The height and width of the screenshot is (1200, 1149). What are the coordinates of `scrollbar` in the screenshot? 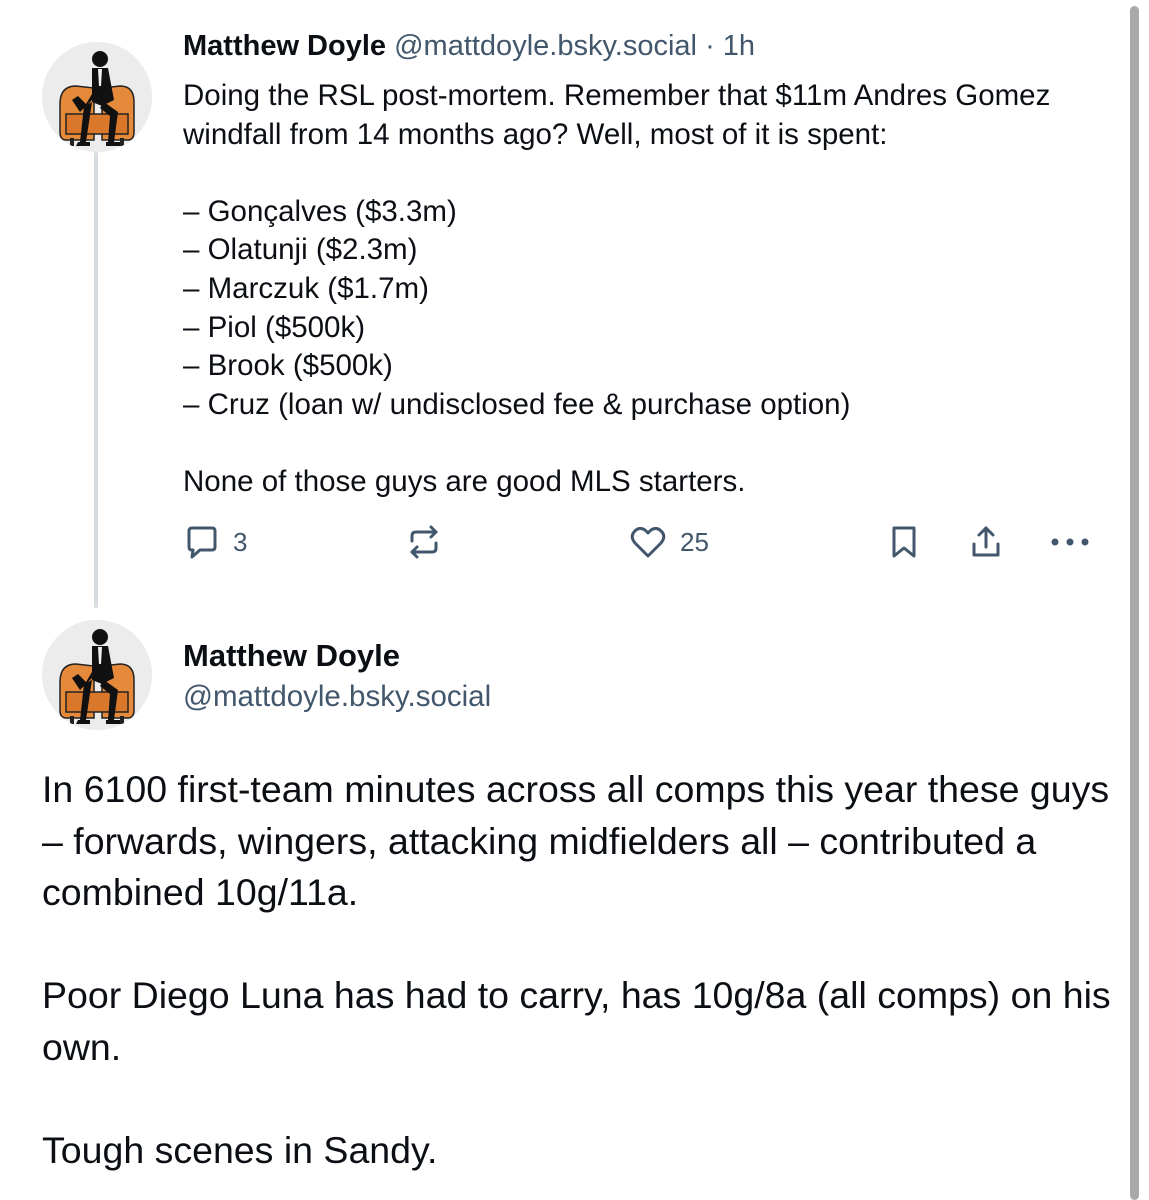 It's located at (1134, 603).